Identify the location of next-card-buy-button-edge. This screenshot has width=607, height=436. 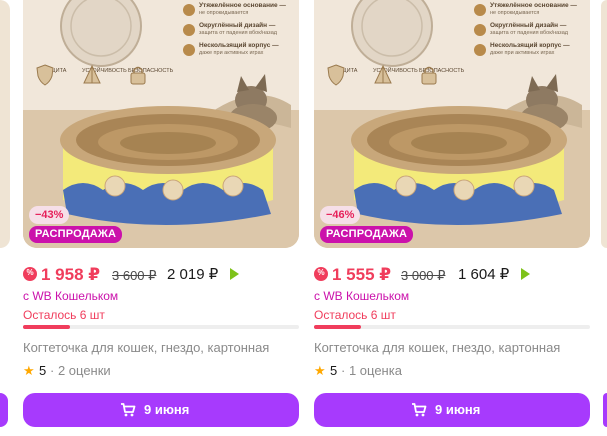
(605, 410).